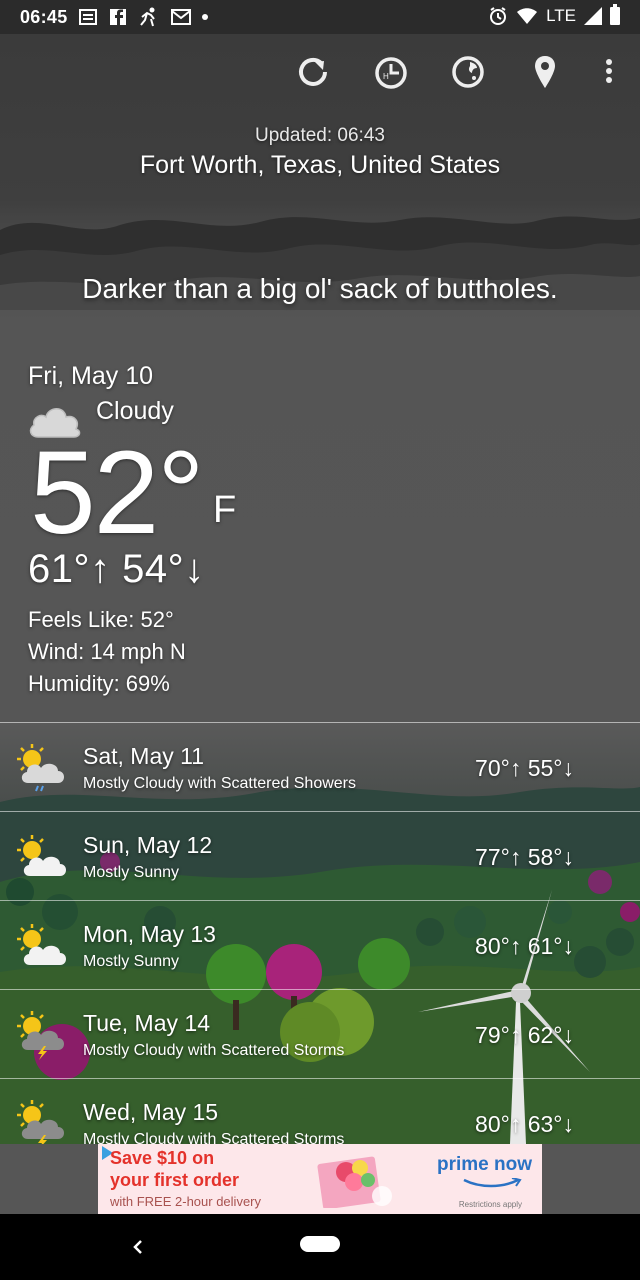  I want to click on forecast-temps: 79°↑ 62°↓, so click(524, 1035).